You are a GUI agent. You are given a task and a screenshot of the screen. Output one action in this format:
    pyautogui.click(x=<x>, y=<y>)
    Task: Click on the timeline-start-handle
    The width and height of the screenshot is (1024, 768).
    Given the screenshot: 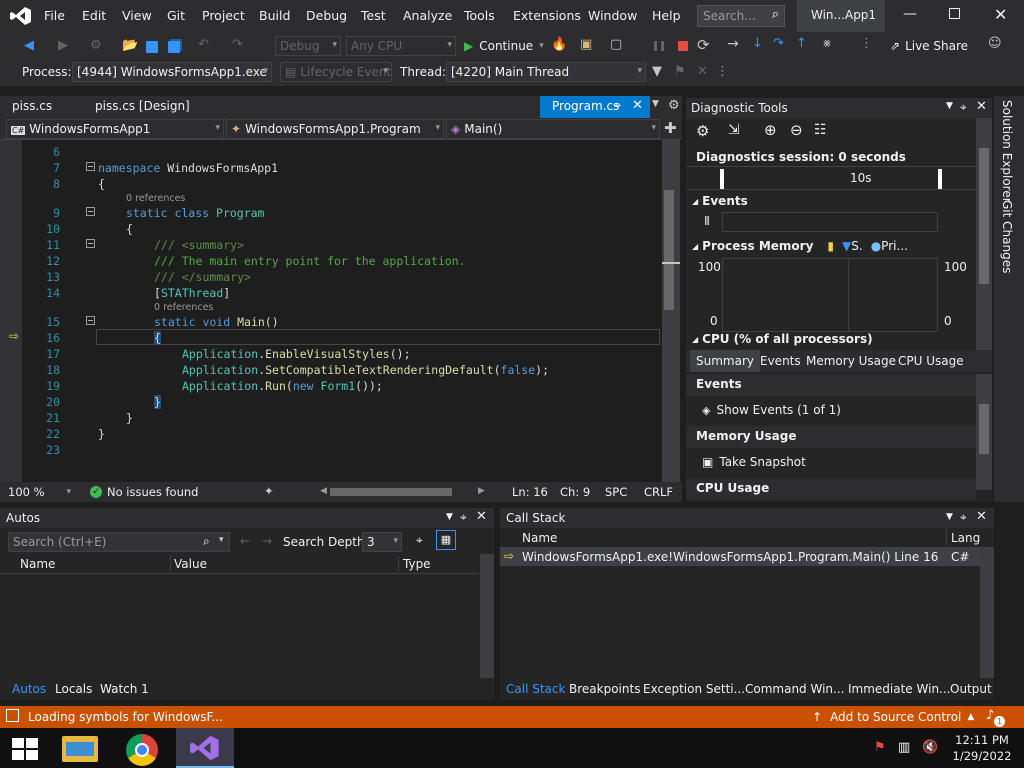 What is the action you would take?
    pyautogui.click(x=722, y=179)
    